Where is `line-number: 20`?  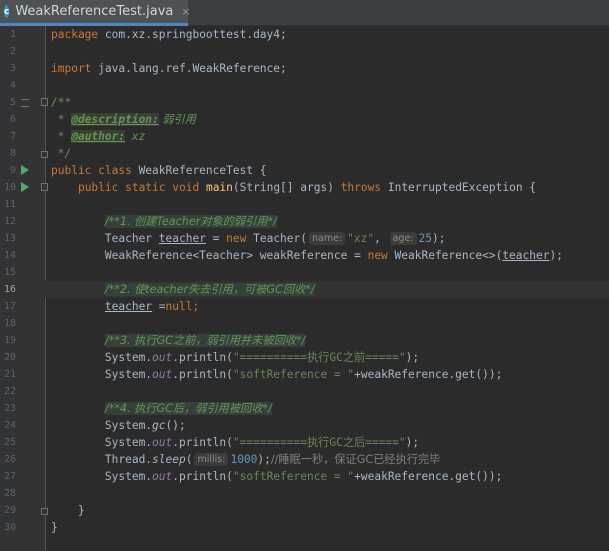
line-number: 20 is located at coordinates (9, 357).